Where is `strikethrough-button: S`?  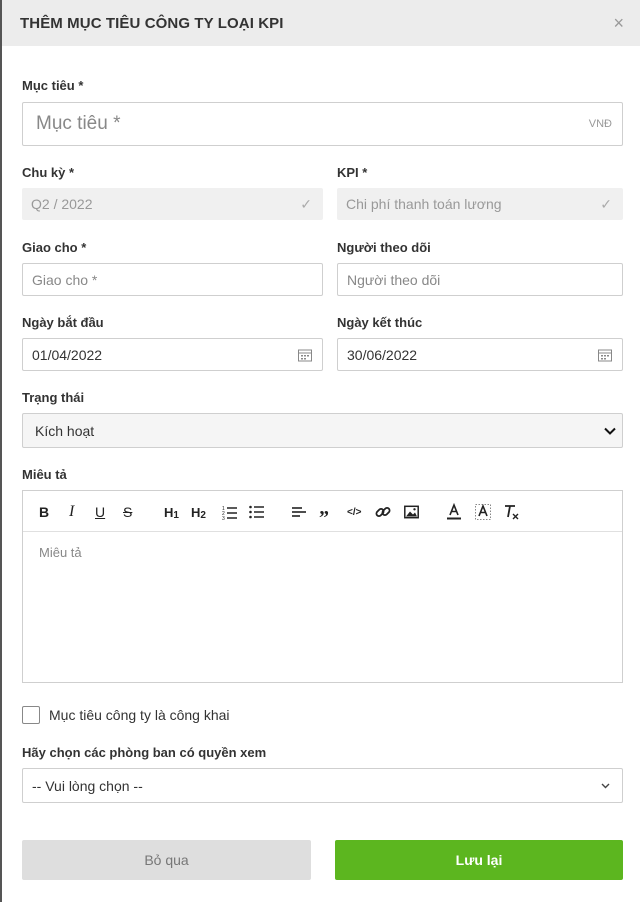 strikethrough-button: S is located at coordinates (127, 512).